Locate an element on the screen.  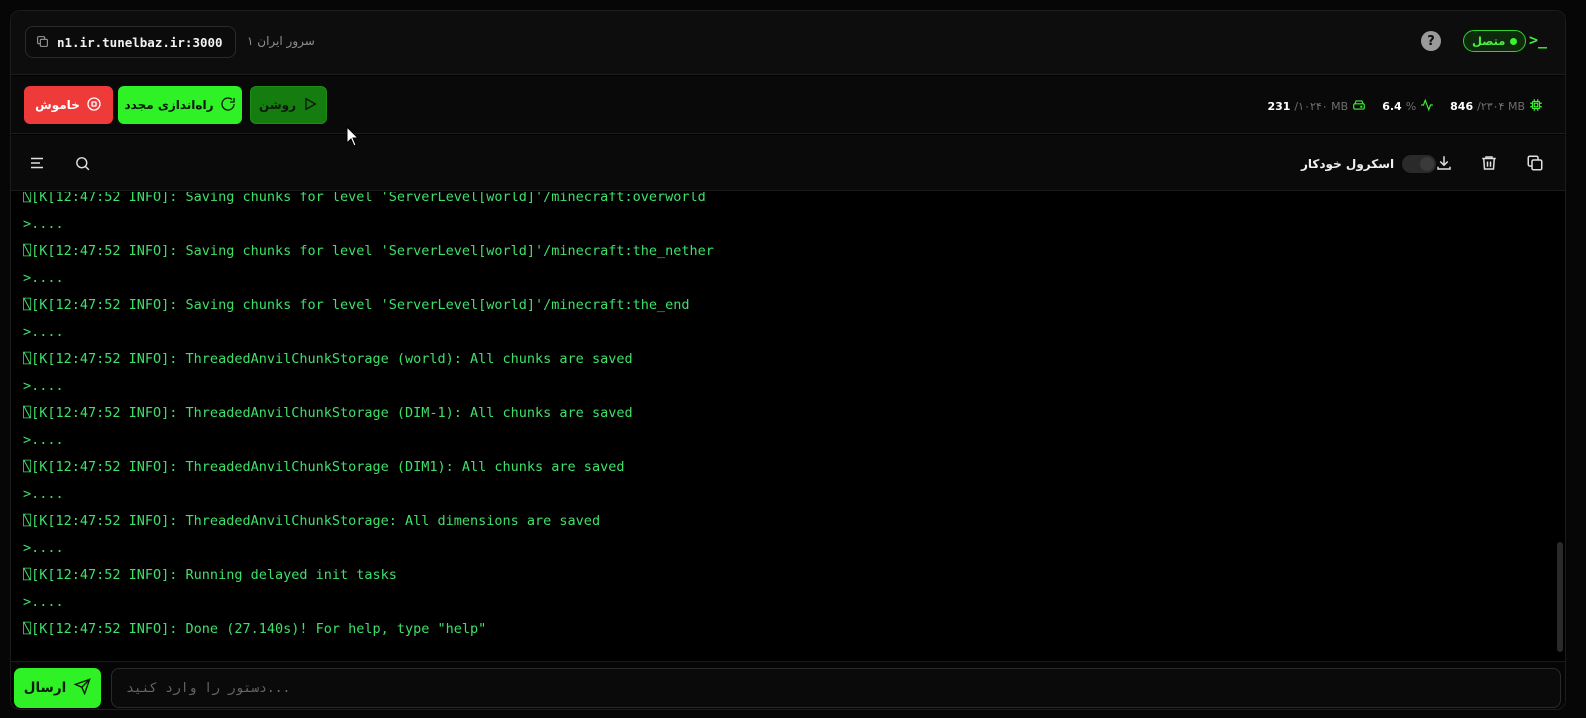
scrollbar is located at coordinates (1560, 426).